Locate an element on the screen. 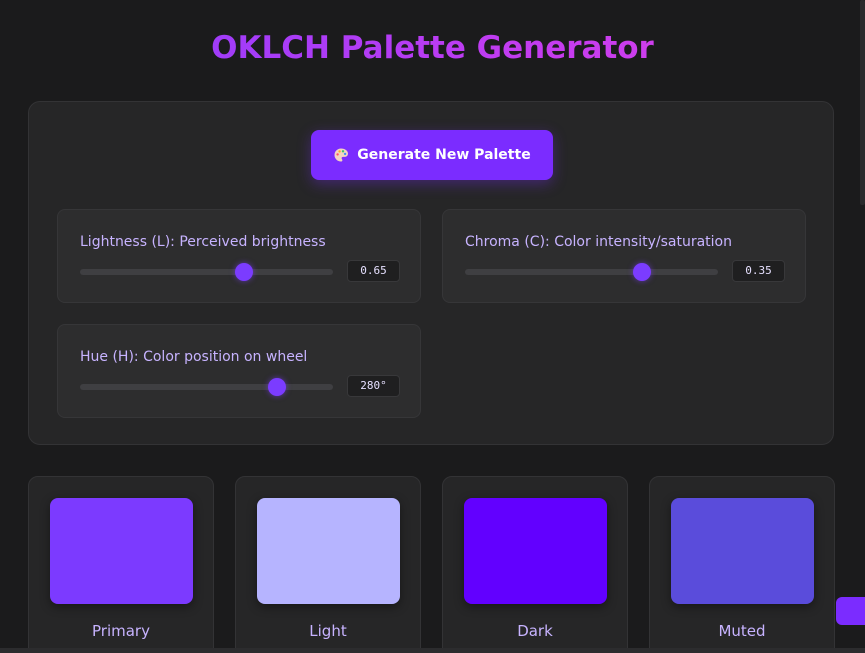 The height and width of the screenshot is (653, 865). lightness-label: Lightness (L): Perceived brightness is located at coordinates (203, 242).